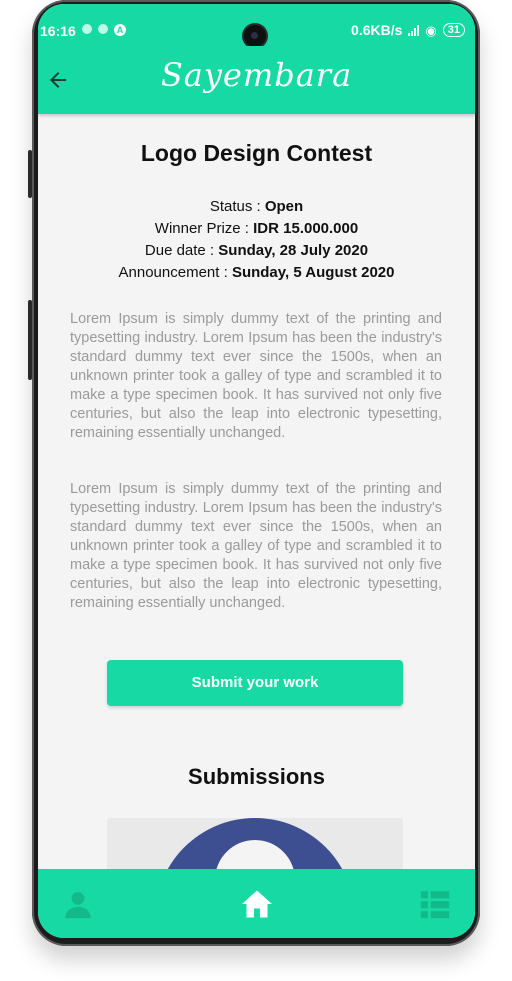 The width and height of the screenshot is (512, 981). I want to click on submission-logo-image, so click(255, 843).